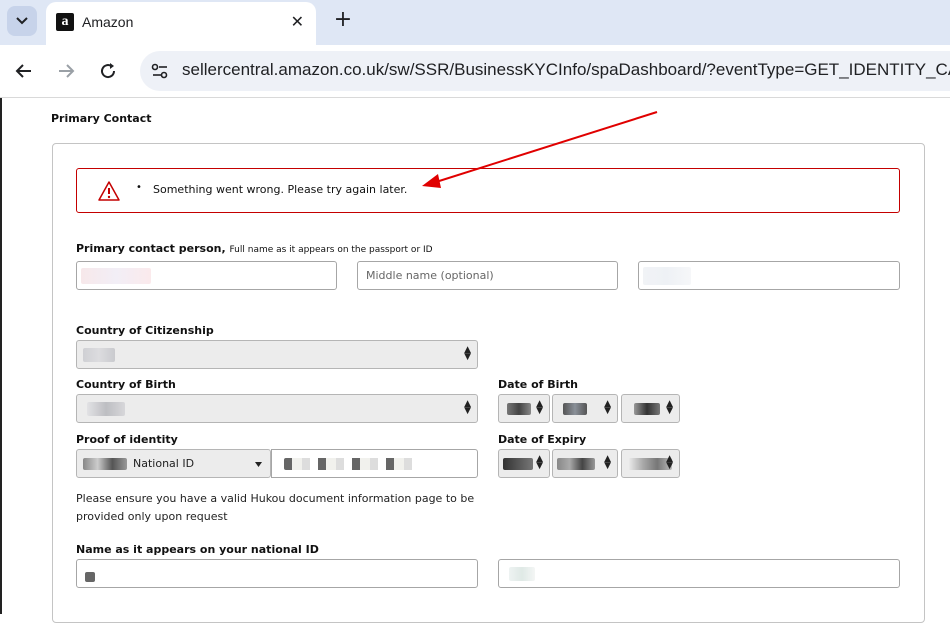 Image resolution: width=950 pixels, height=623 pixels. I want to click on annotation-arrow, so click(540, 149).